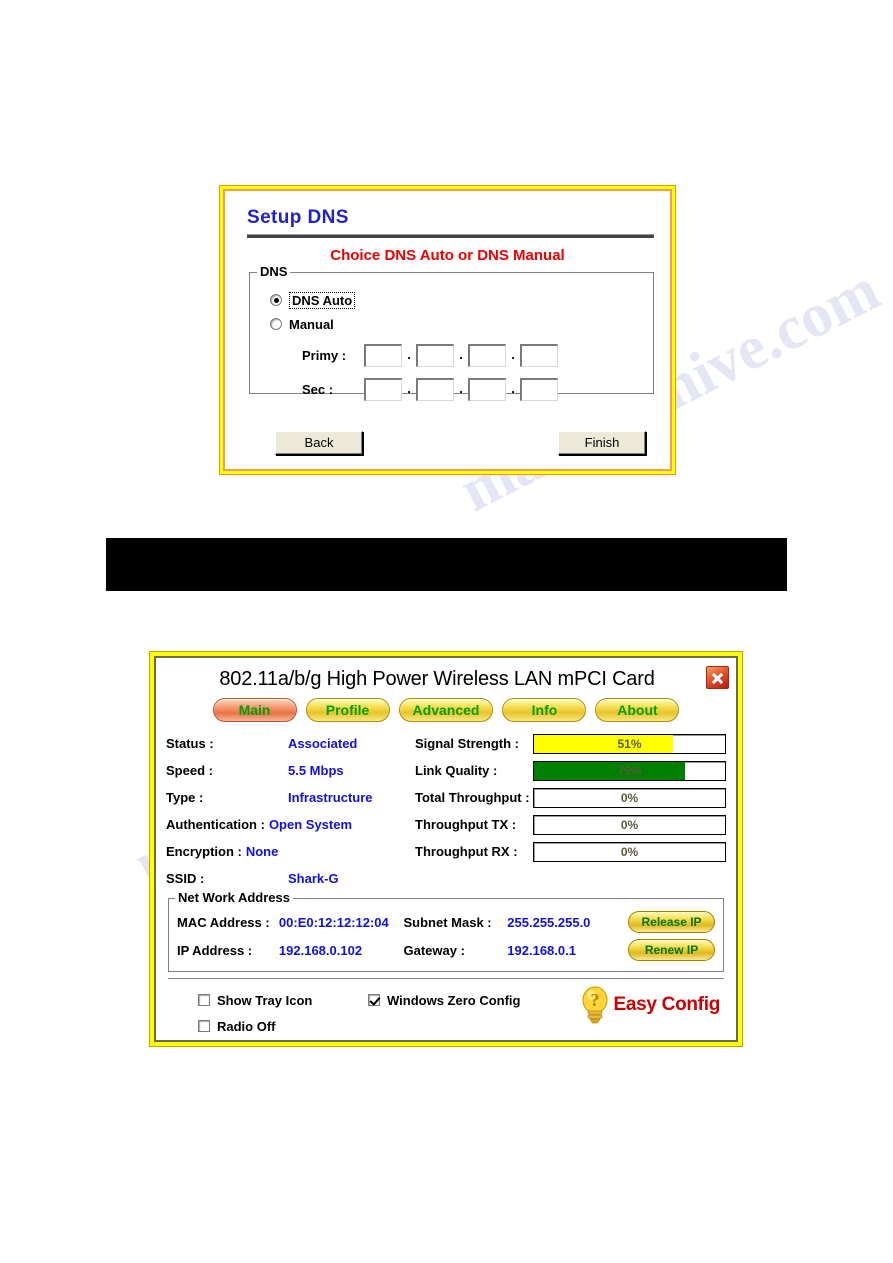 This screenshot has height=1263, width=893. I want to click on authentication-row: Authentication : Open System, so click(288, 824).